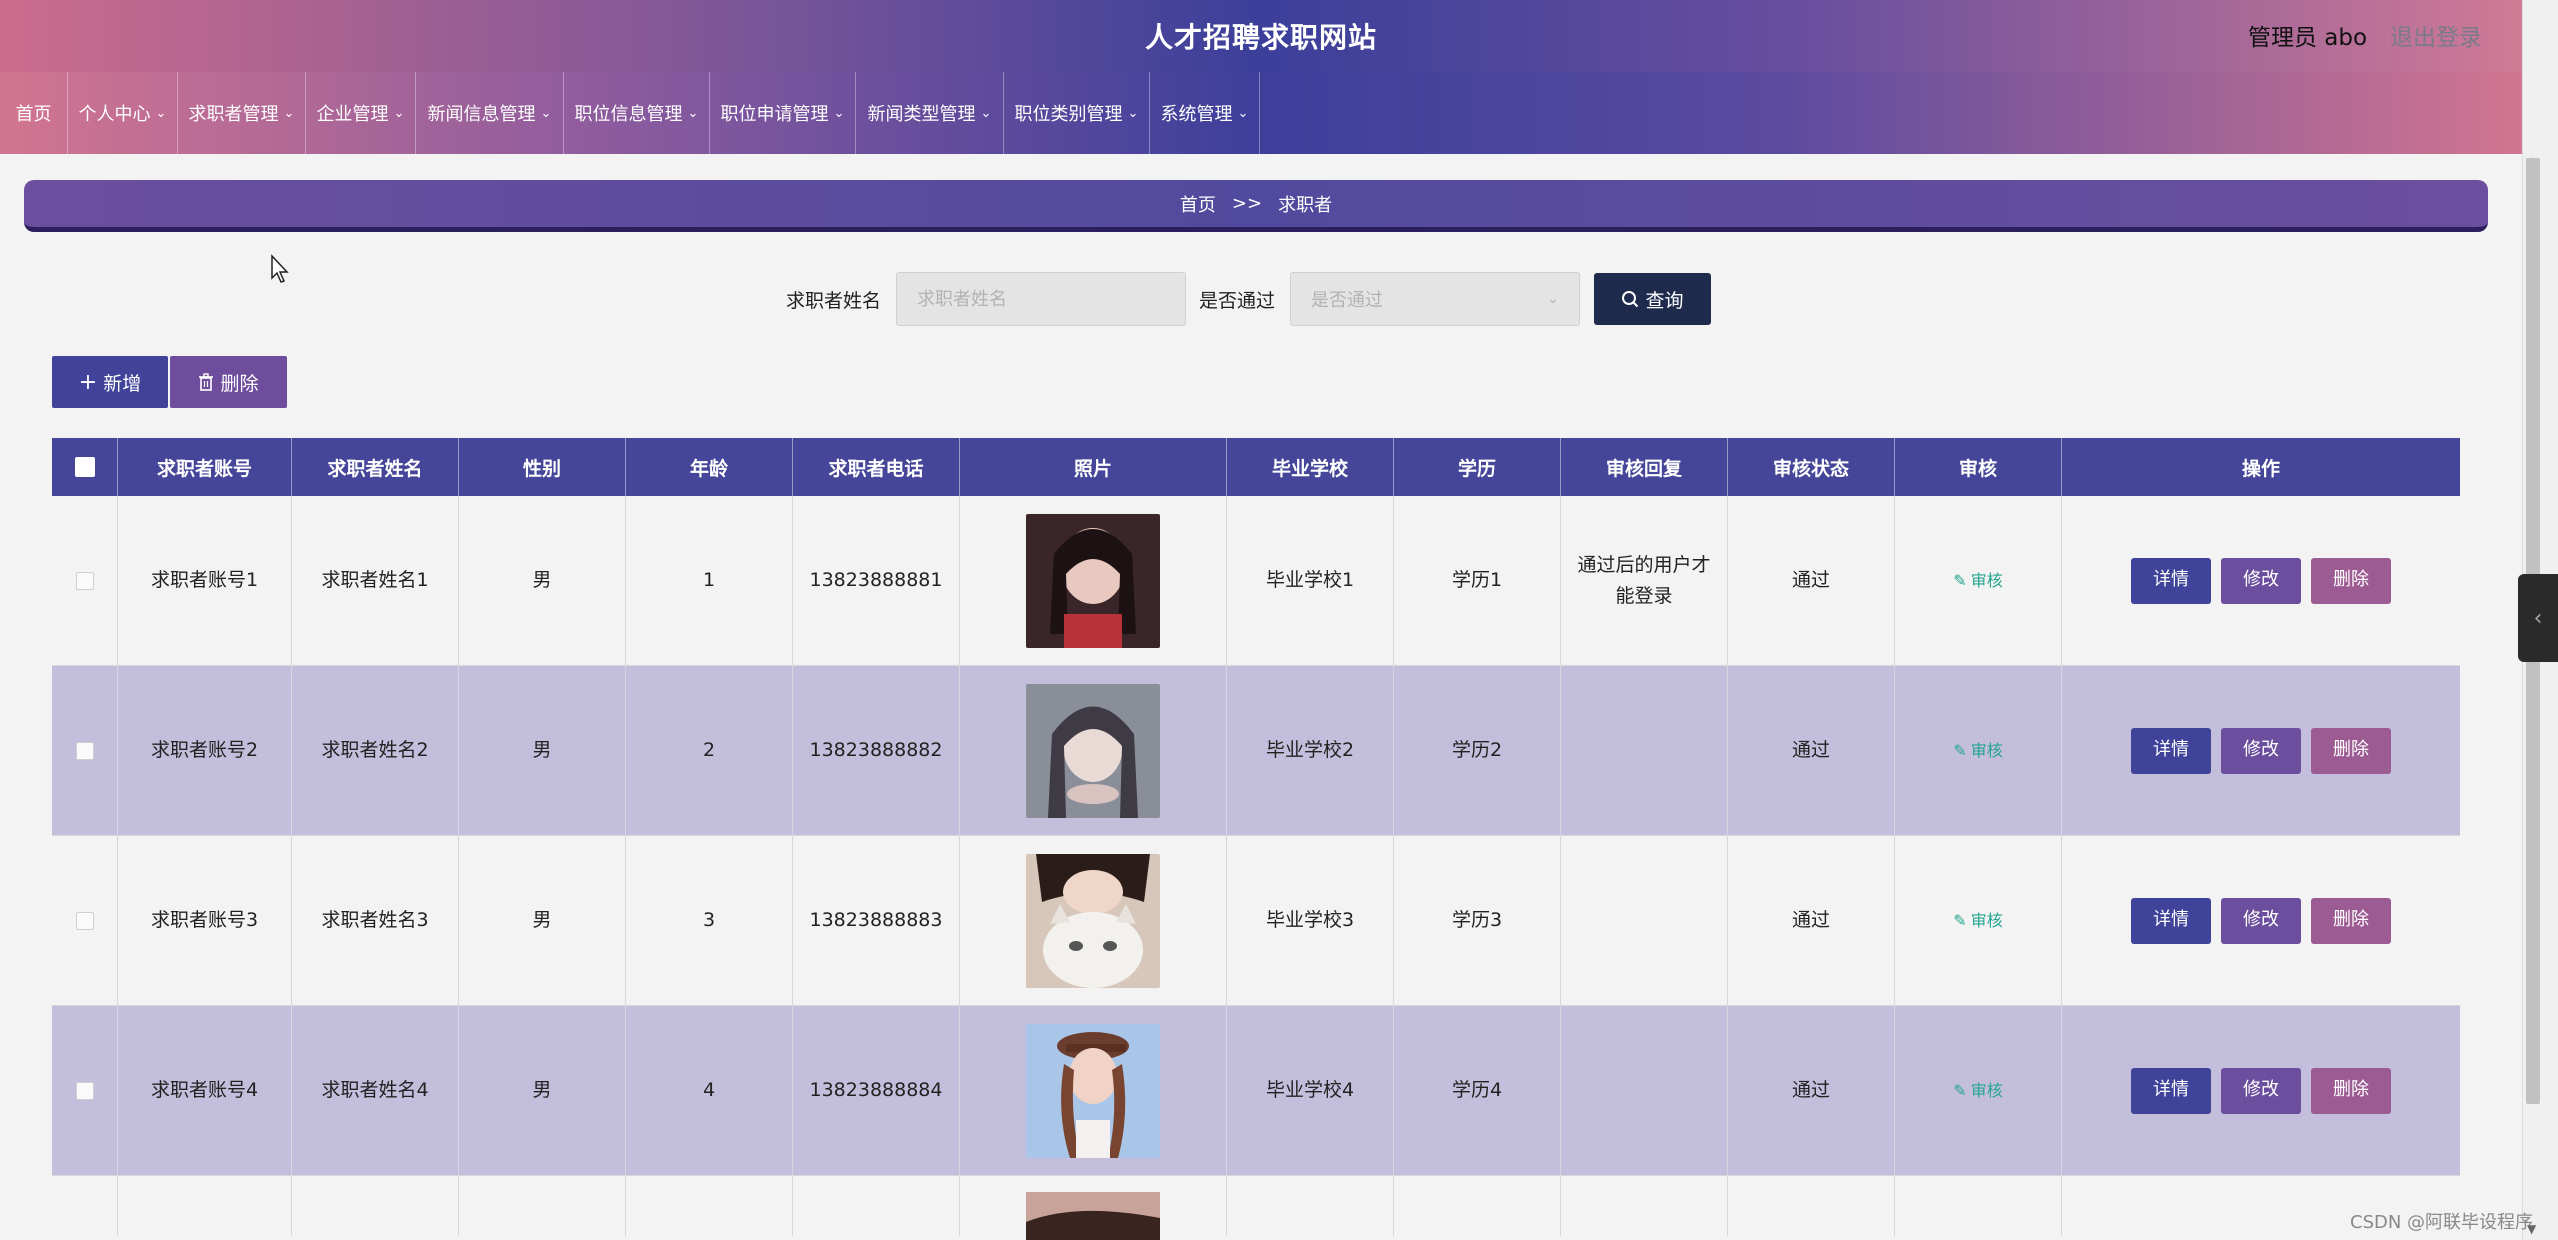 Image resolution: width=2558 pixels, height=1240 pixels. I want to click on top-header: 人才招聘求职网站 管理员 abo 退出登录, so click(1261, 36).